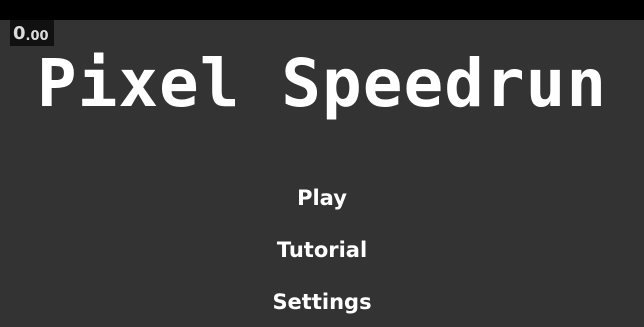 This screenshot has width=644, height=327. I want to click on timer-fraction: .00, so click(37, 36).